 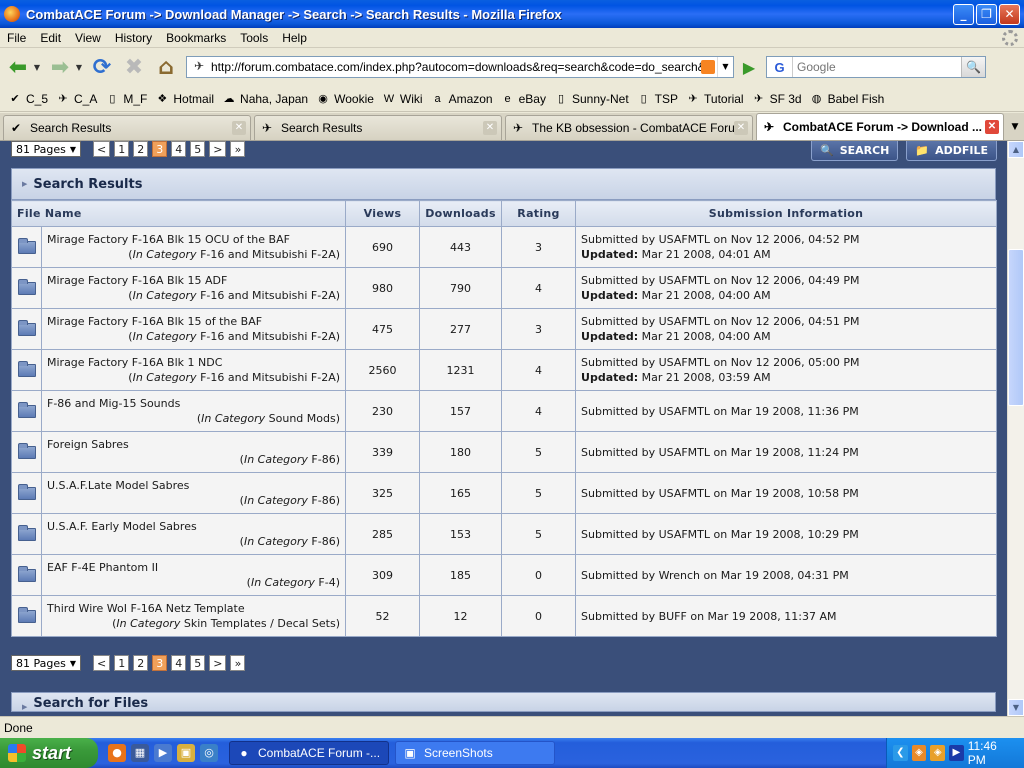 What do you see at coordinates (900, 753) in the screenshot?
I see `tray-back-icon: ❮` at bounding box center [900, 753].